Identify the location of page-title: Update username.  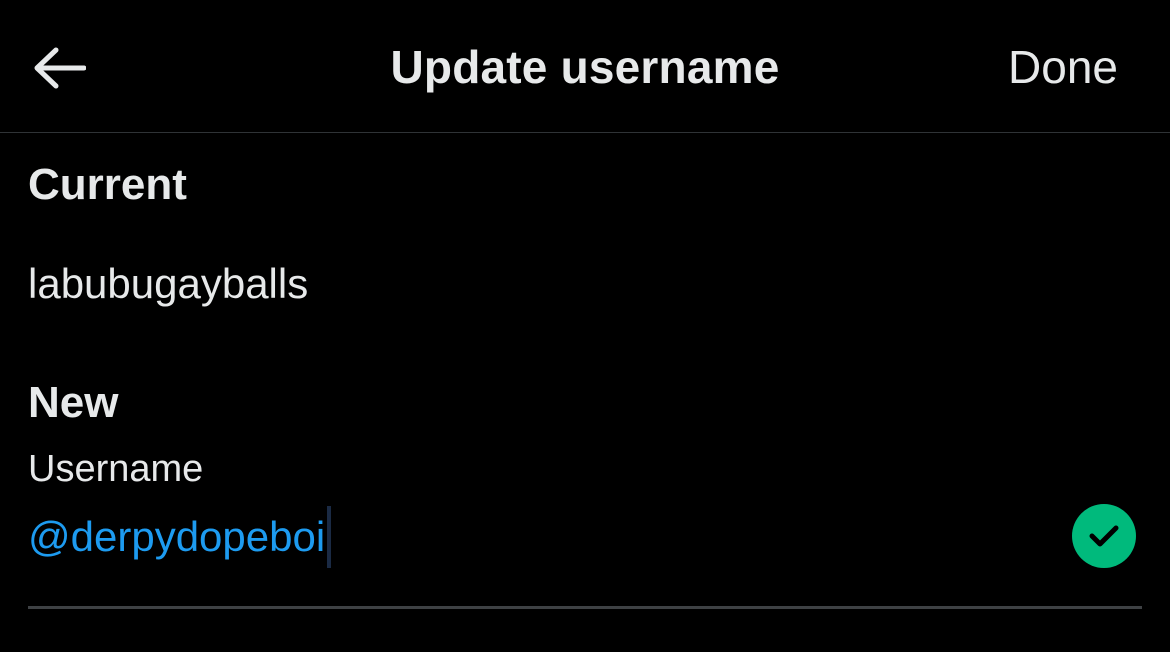
(585, 67).